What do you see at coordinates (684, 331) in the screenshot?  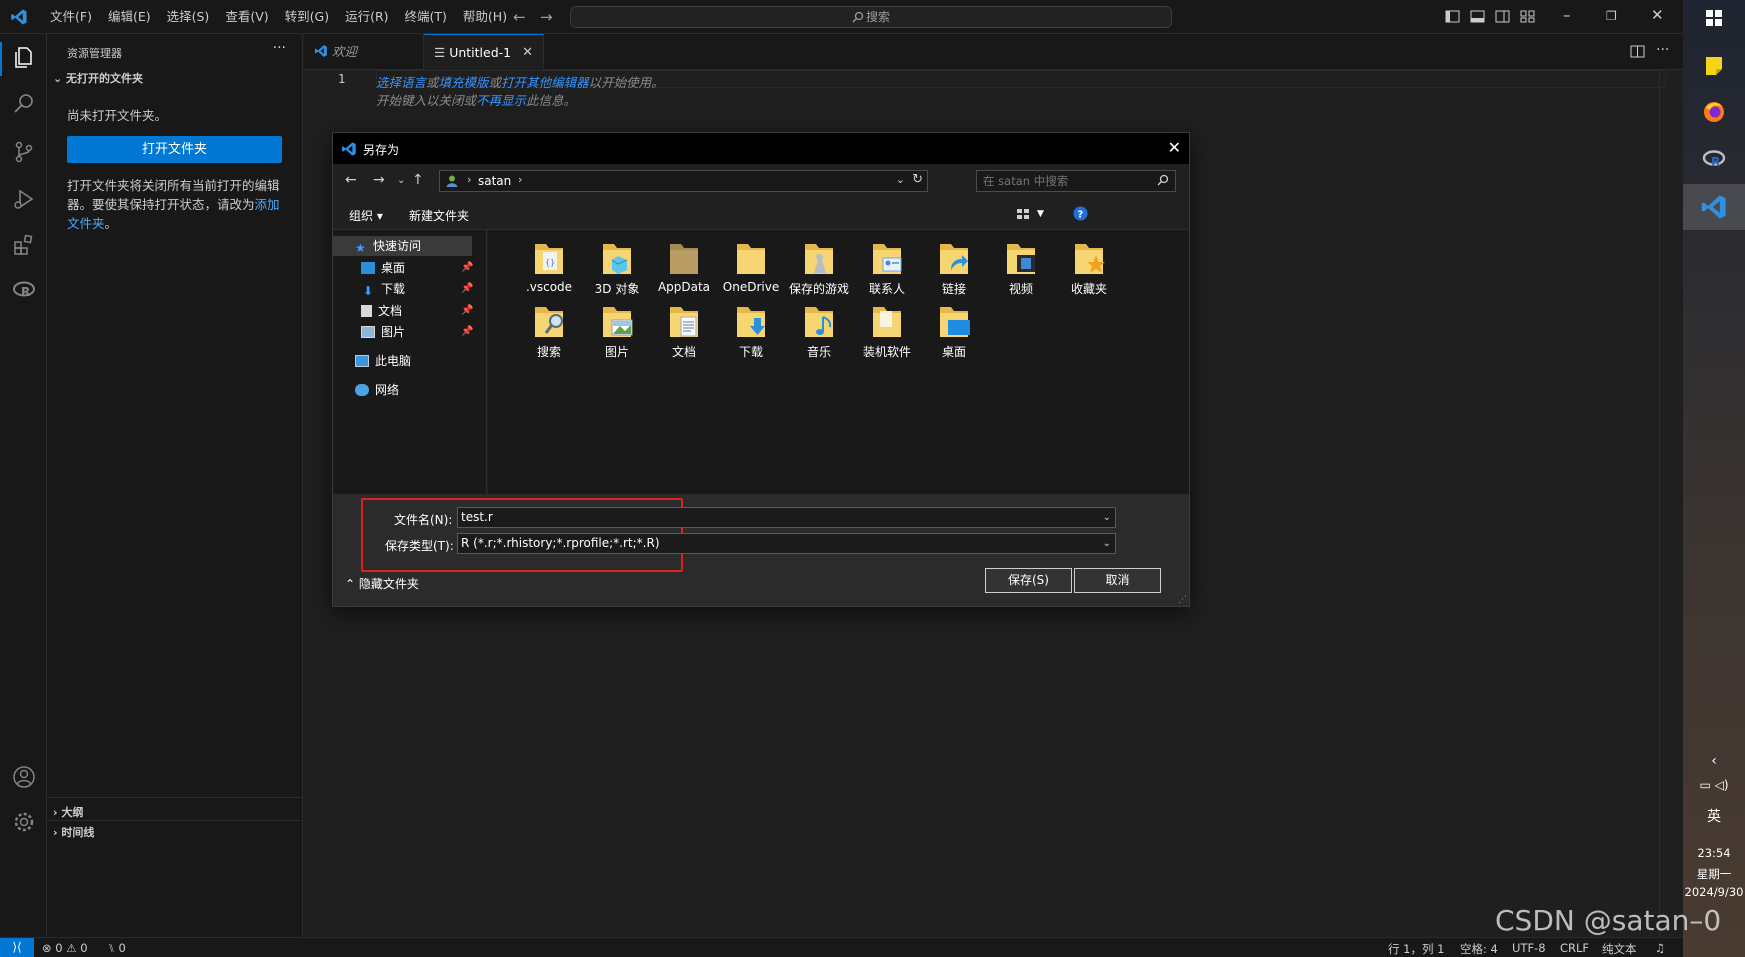 I see `folder-item: 文档` at bounding box center [684, 331].